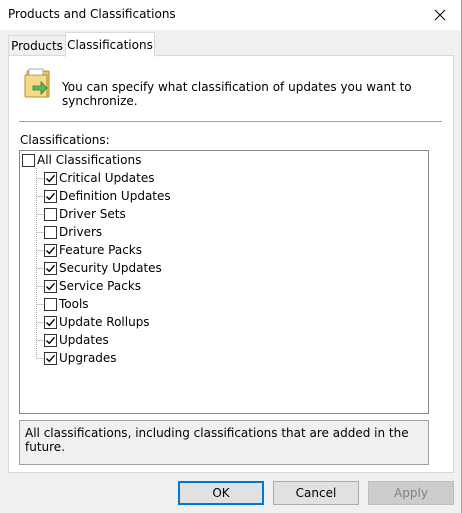 The height and width of the screenshot is (513, 462). I want to click on ok-button-label: OK, so click(221, 493).